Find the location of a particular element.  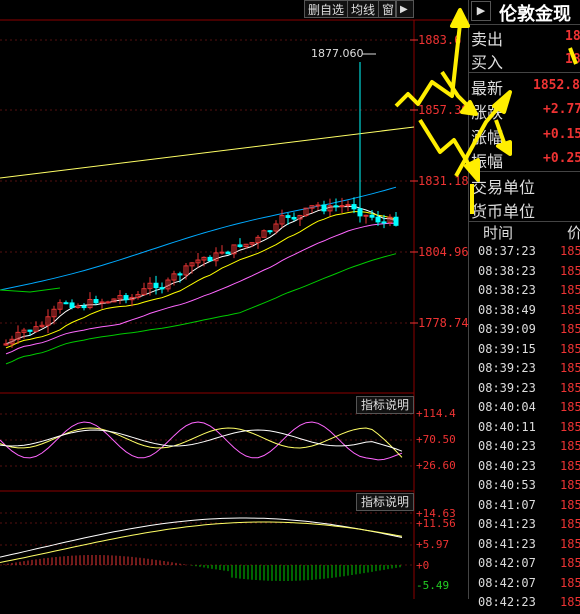

indicator-button: 均线 is located at coordinates (363, 9).